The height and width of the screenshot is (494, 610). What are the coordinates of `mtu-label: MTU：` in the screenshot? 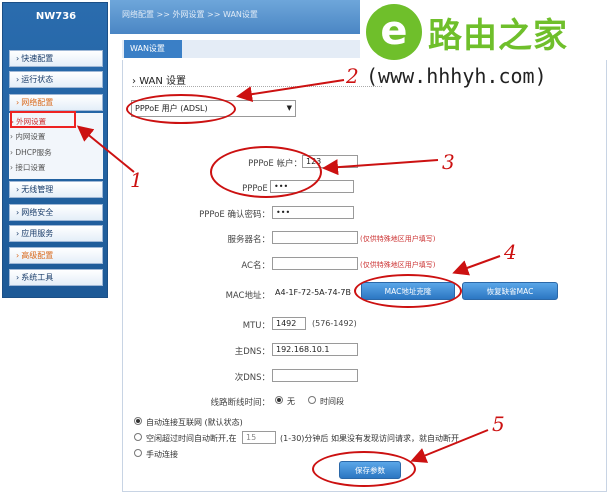 It's located at (256, 326).